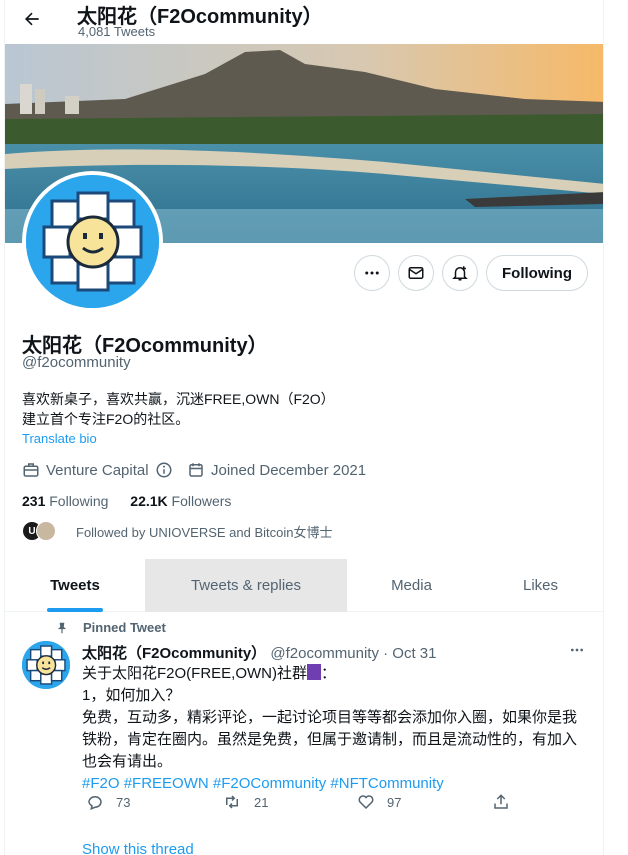 Image resolution: width=628 pixels, height=855 pixels. I want to click on bell-plus-icon, so click(460, 273).